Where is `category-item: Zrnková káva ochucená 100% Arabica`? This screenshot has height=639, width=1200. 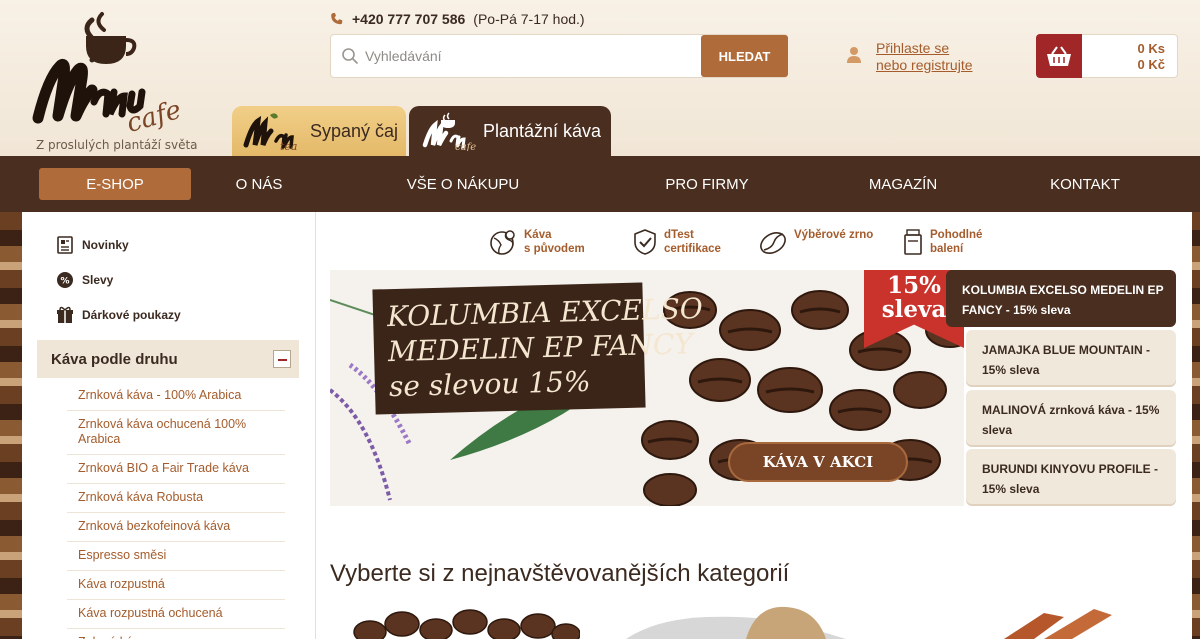 category-item: Zrnková káva ochucená 100% Arabica is located at coordinates (176, 433).